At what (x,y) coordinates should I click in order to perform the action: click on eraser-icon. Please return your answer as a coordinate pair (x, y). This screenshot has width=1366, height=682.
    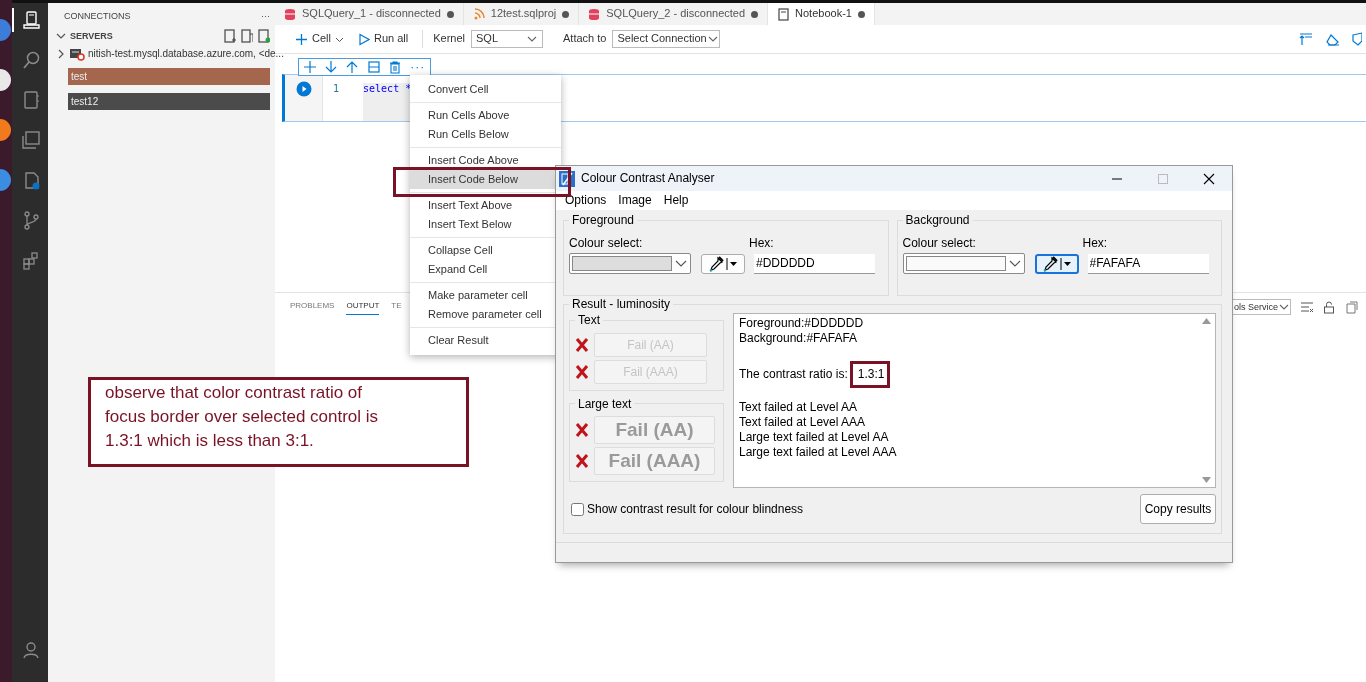
    Looking at the image, I should click on (1333, 39).